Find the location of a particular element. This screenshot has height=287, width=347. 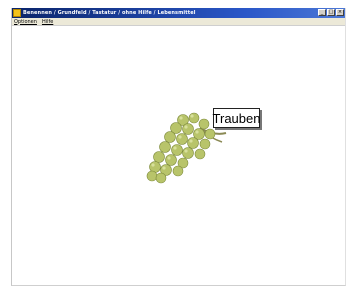

maximize-button: □ is located at coordinates (331, 12).